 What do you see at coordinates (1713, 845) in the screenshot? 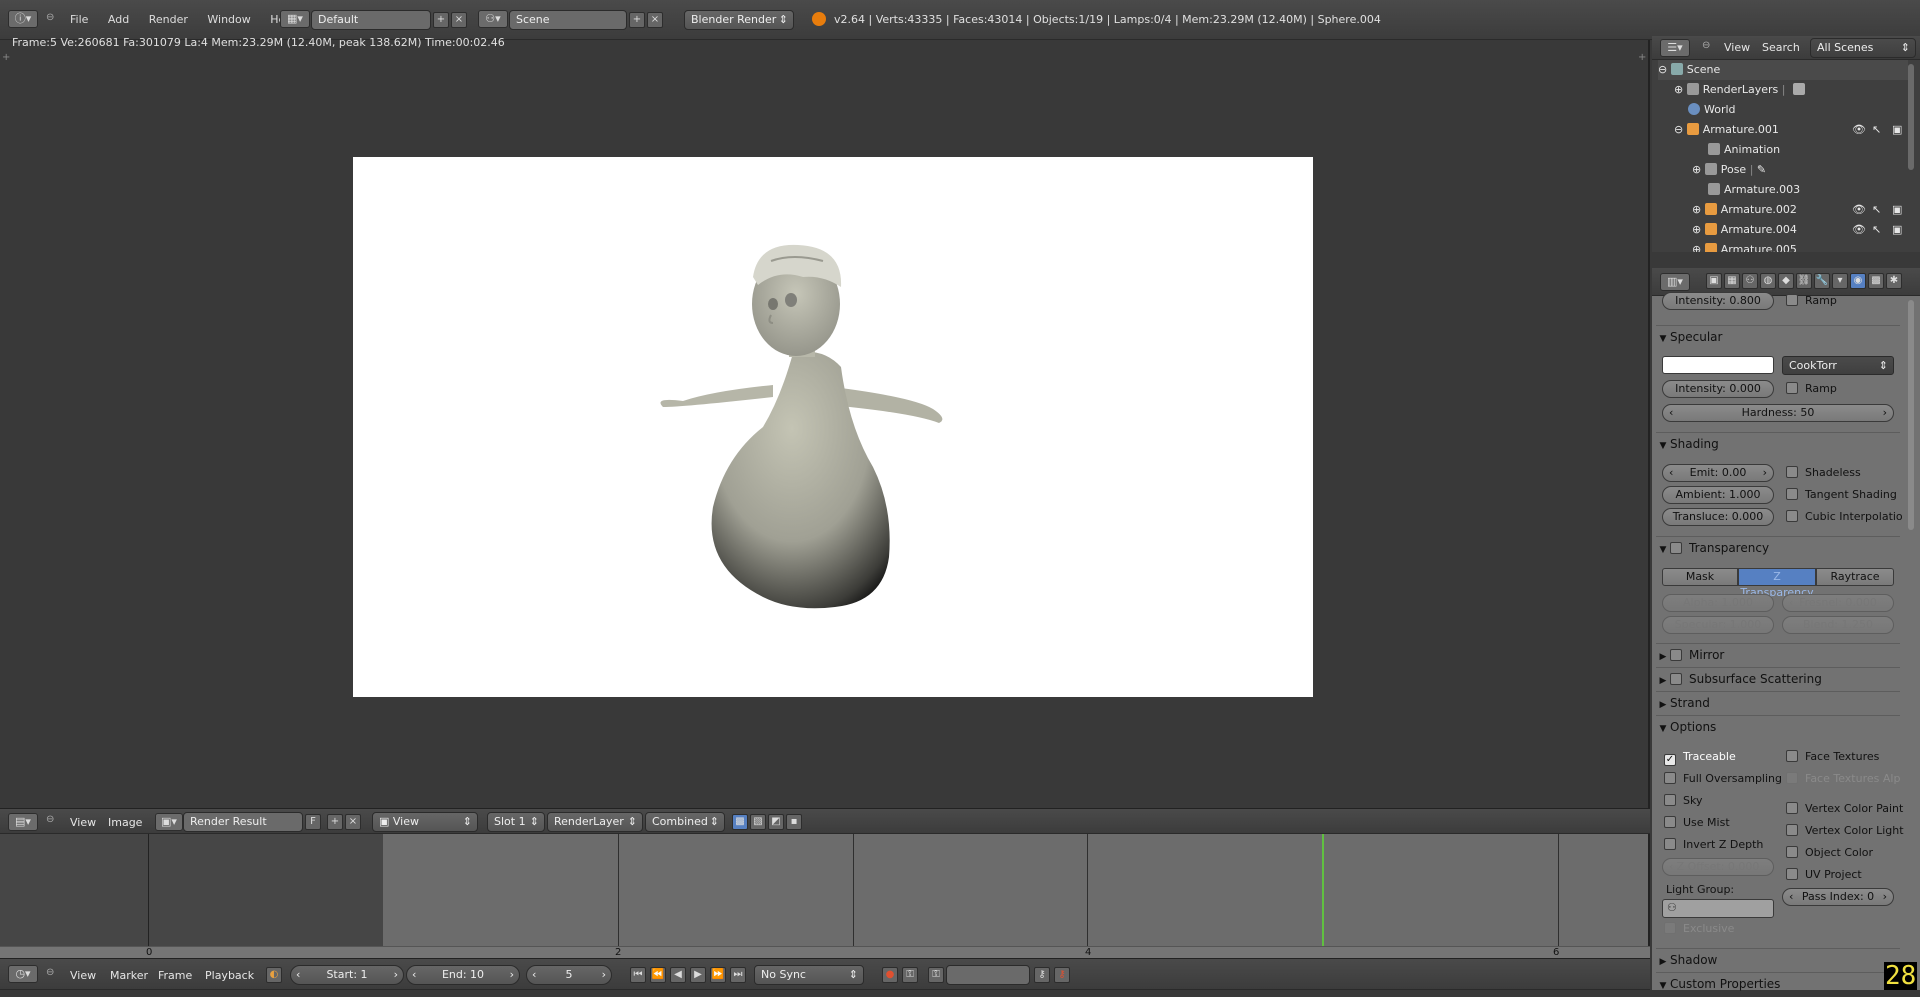
I see `invert-z-depth-checkbox: Invert Z Depth` at bounding box center [1713, 845].